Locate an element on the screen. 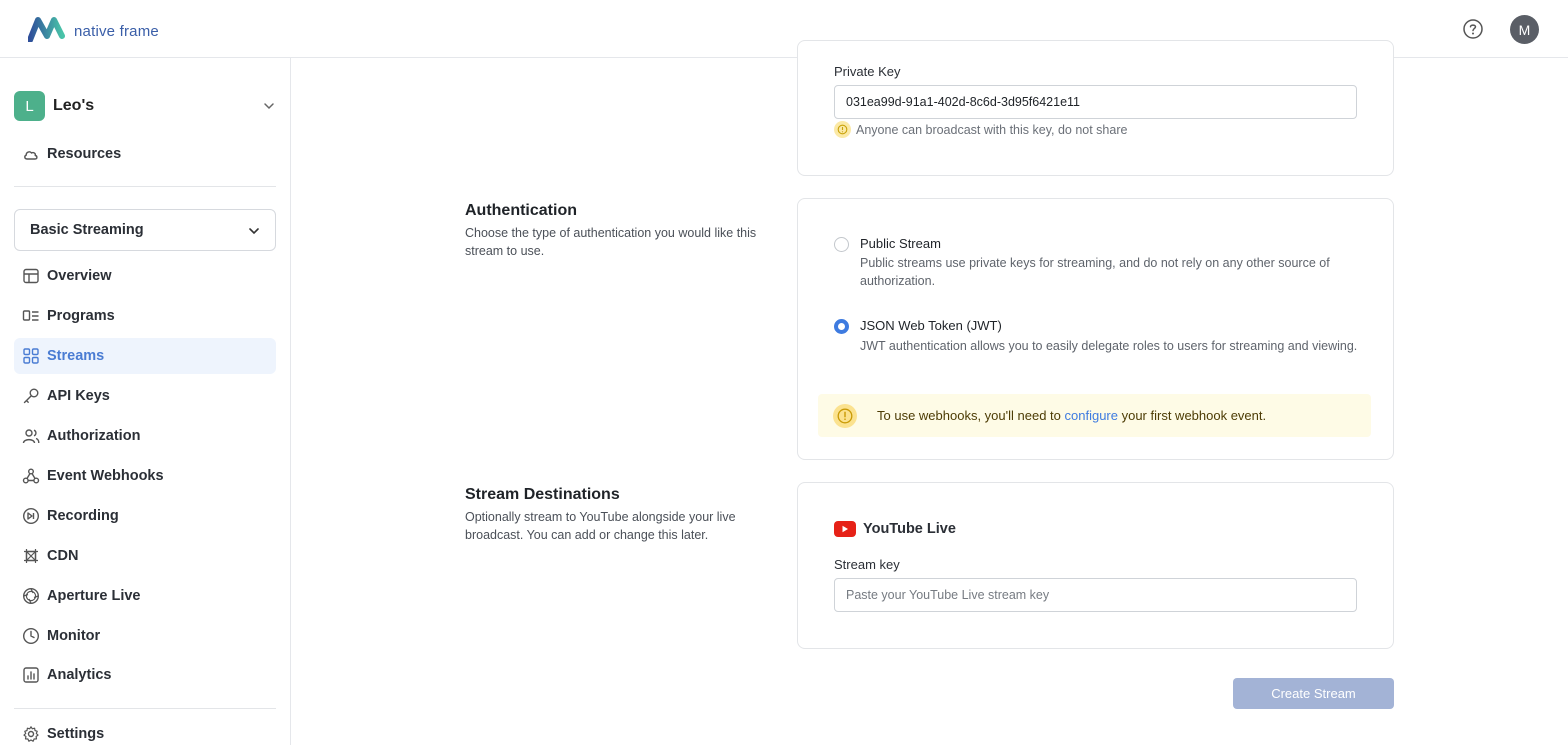  sidebar-item-label: Settings is located at coordinates (76, 734).